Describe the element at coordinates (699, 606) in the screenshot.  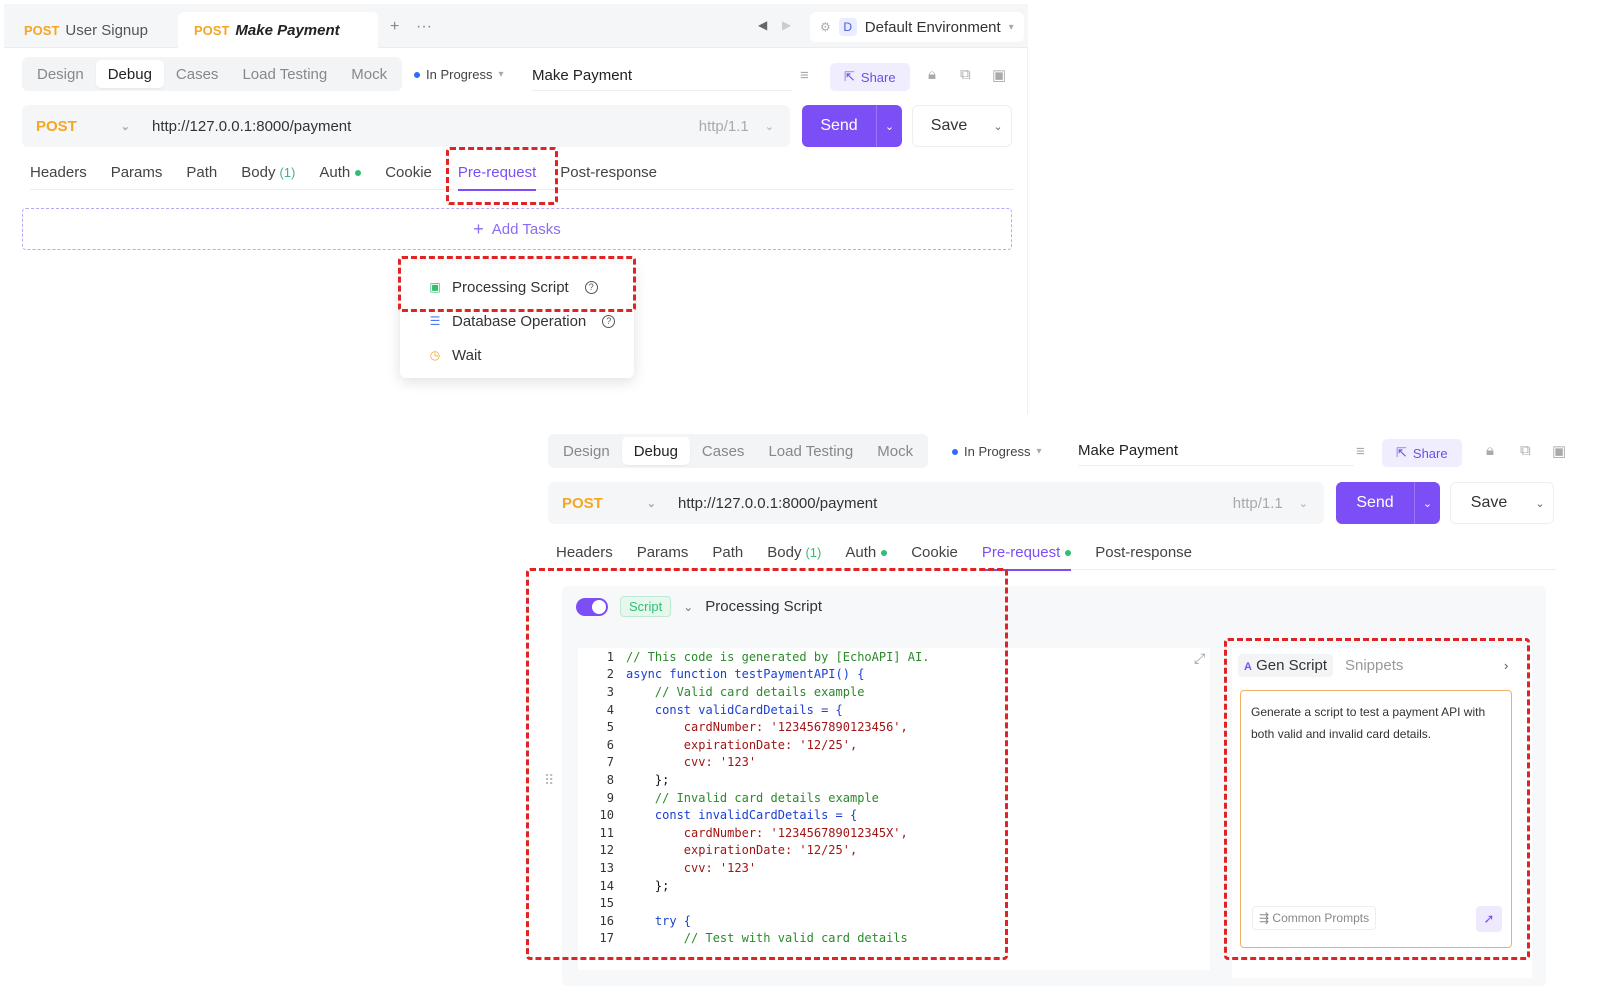
I see `task-header: Script ⌄ Processing Script` at that location.